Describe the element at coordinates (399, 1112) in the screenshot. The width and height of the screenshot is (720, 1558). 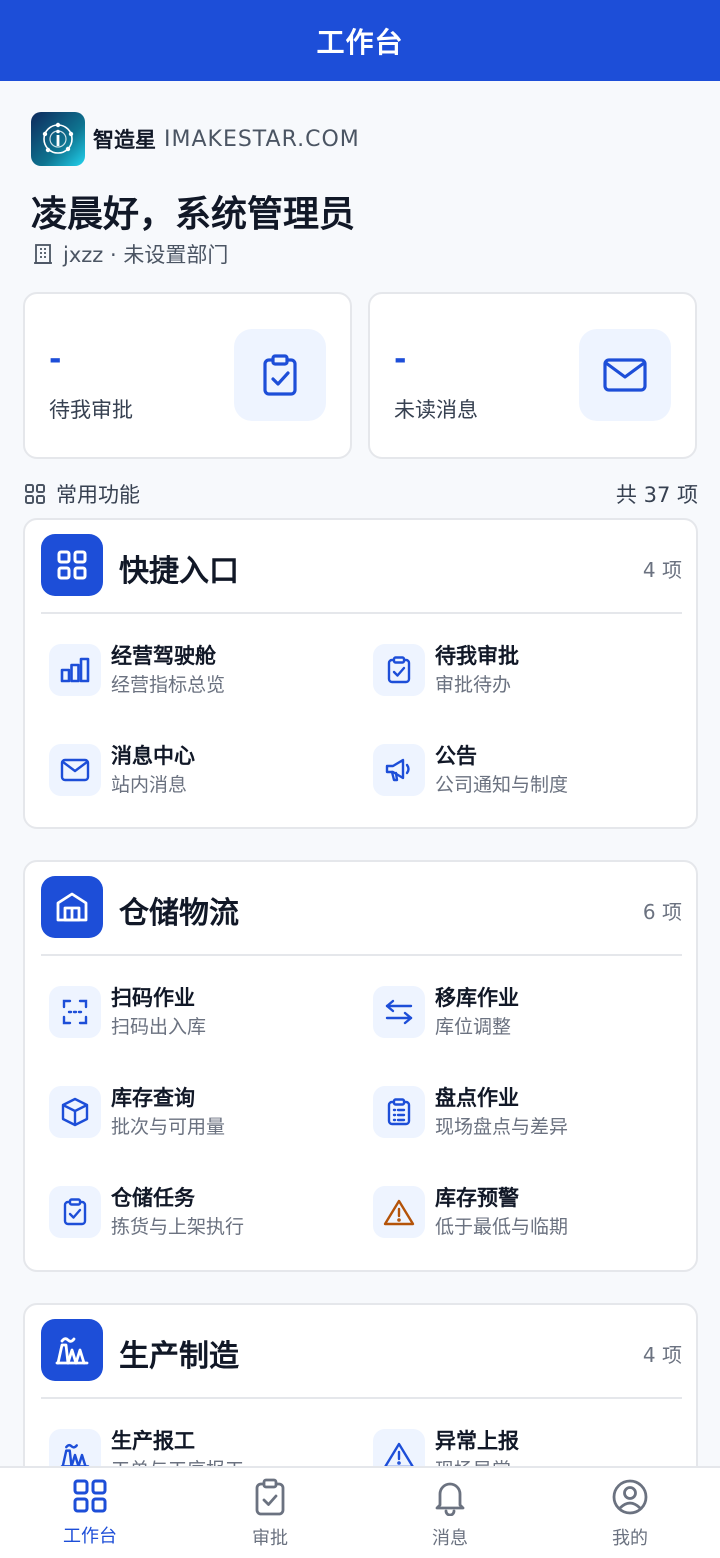
I see `clipboard-list-icon` at that location.